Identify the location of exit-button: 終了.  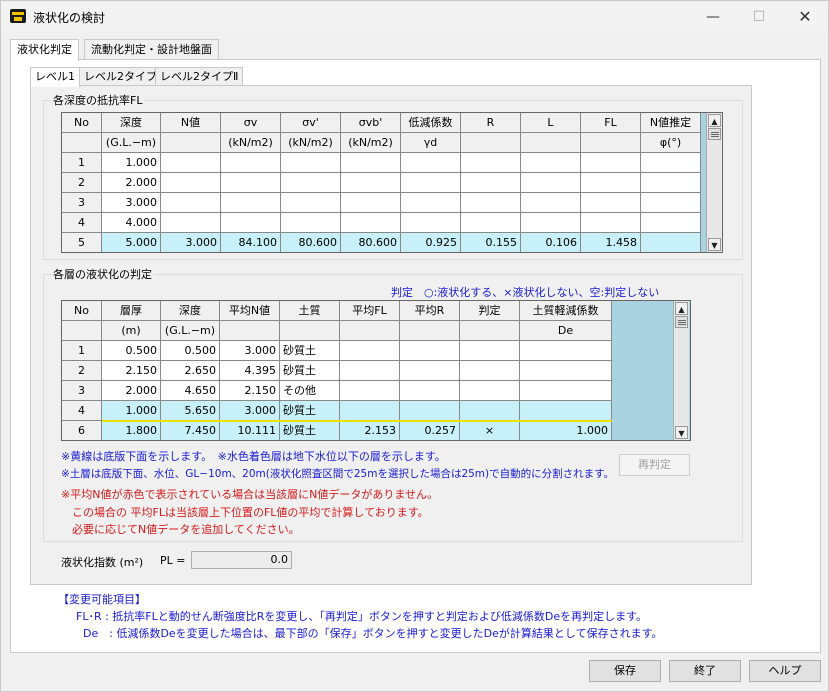
(705, 671).